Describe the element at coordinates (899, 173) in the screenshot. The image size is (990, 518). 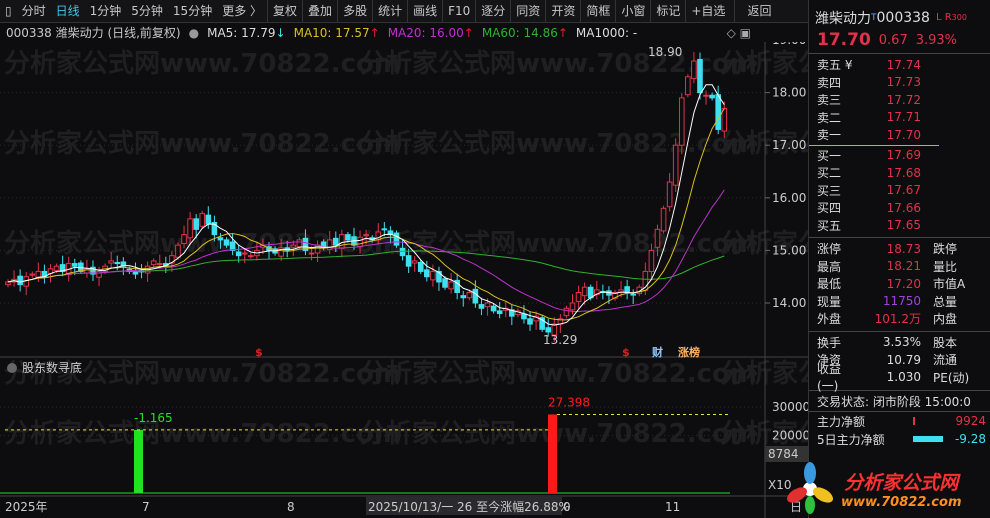
I see `bids-row: 买二 17.68` at that location.